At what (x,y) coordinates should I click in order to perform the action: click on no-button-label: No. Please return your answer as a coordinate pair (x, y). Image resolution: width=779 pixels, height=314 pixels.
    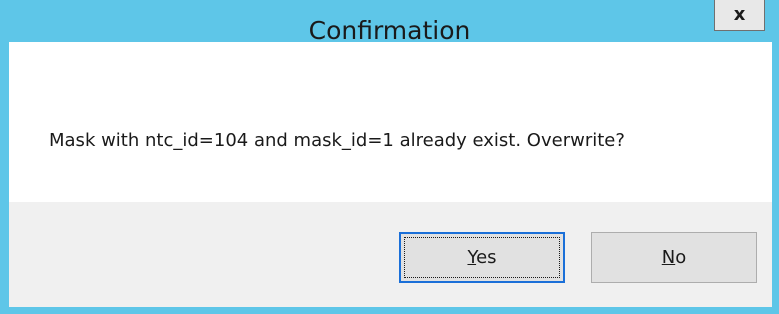
    Looking at the image, I should click on (674, 257).